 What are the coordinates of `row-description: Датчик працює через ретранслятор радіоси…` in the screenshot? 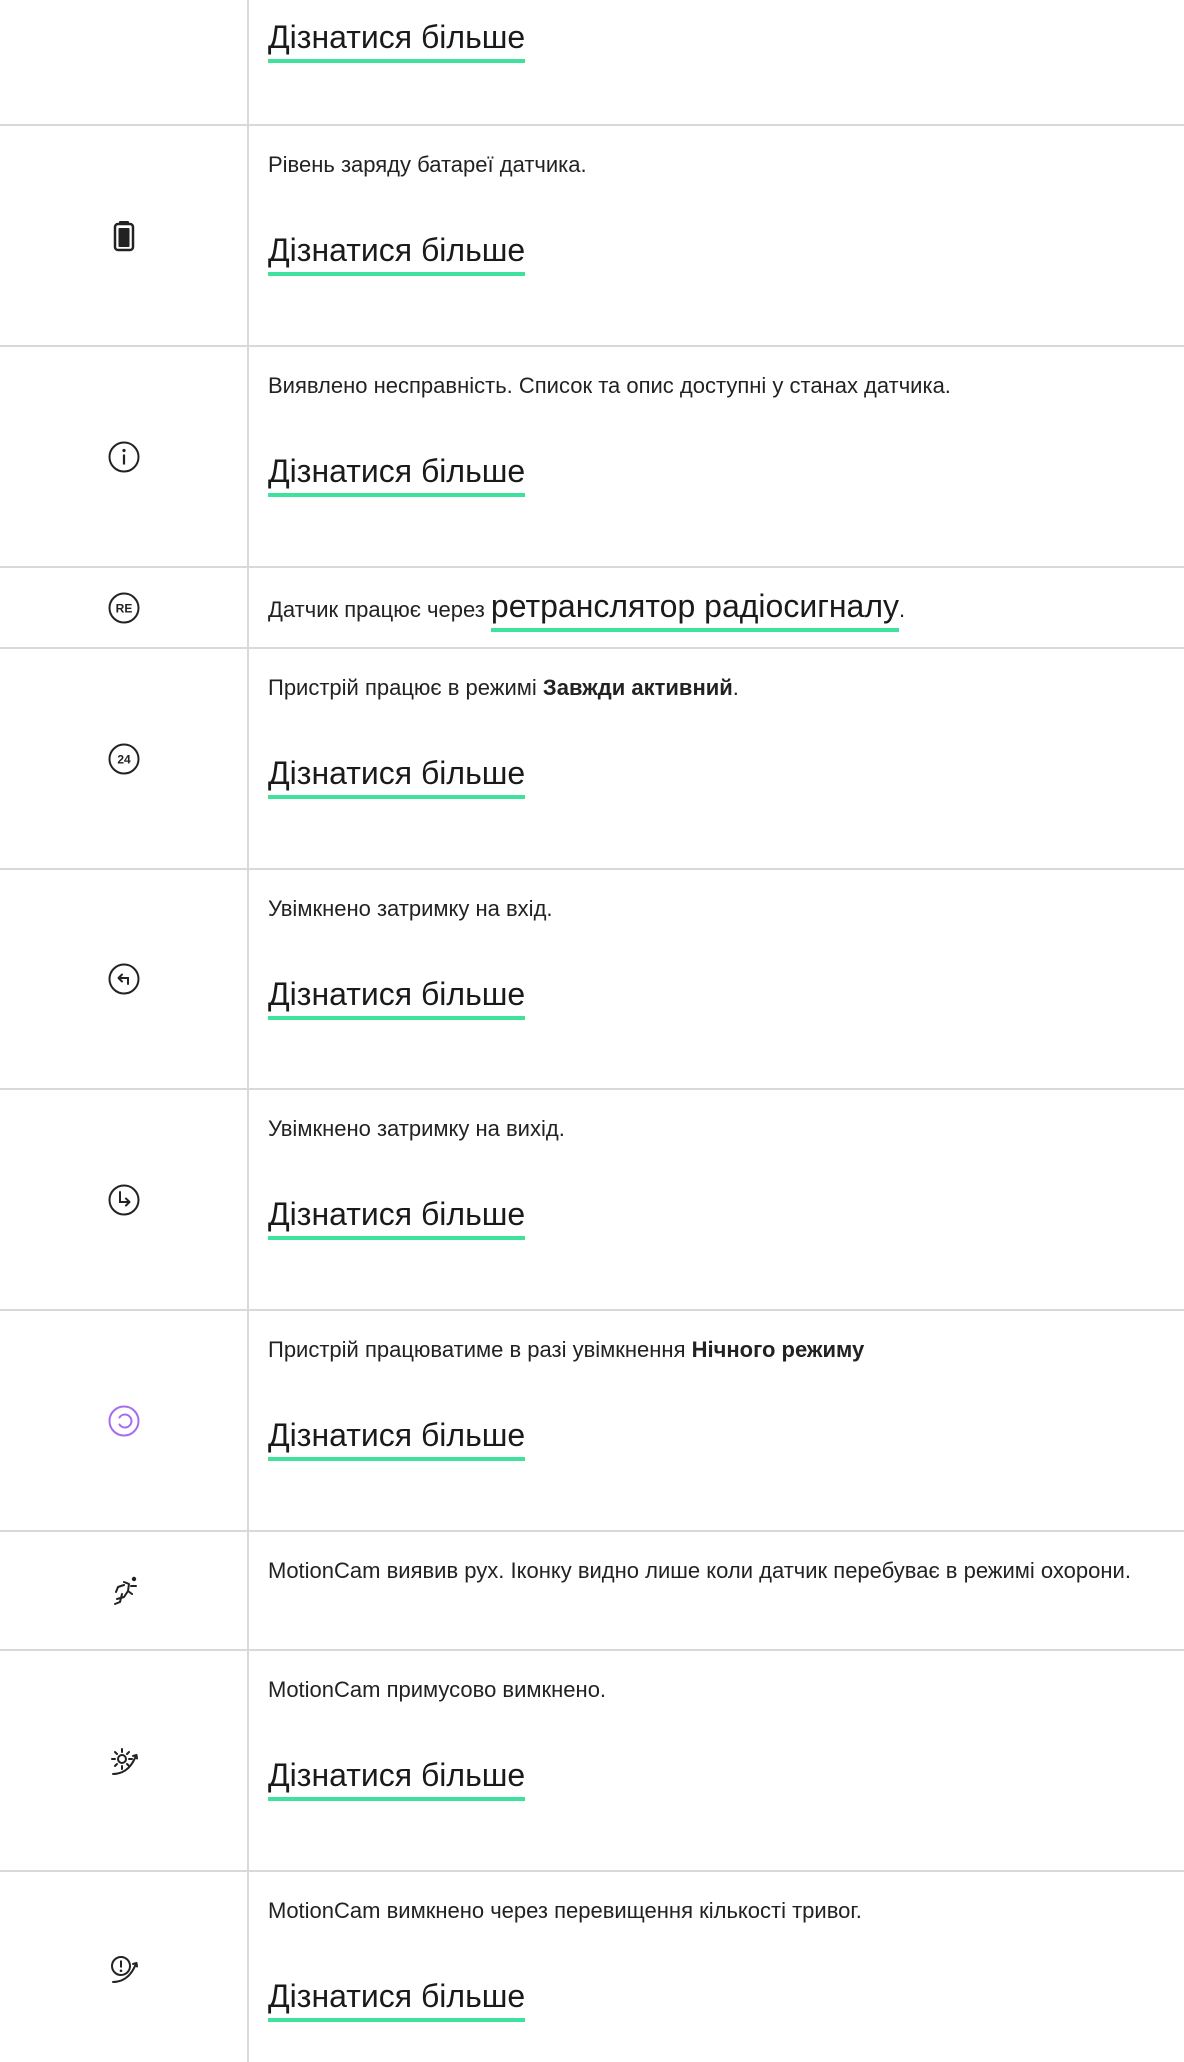 It's located at (720, 609).